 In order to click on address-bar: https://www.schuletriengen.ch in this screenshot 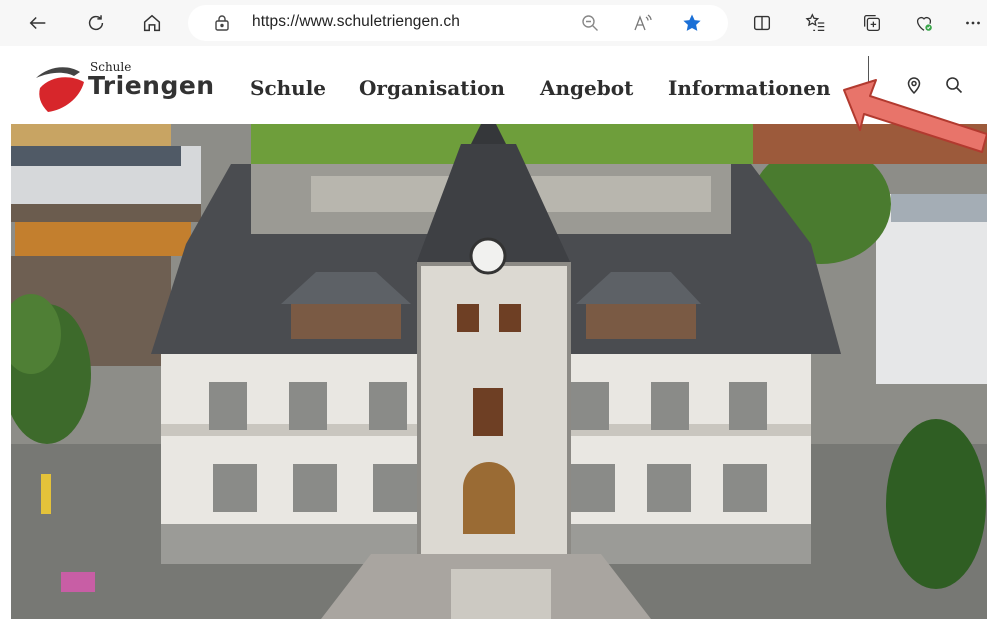, I will do `click(458, 23)`.